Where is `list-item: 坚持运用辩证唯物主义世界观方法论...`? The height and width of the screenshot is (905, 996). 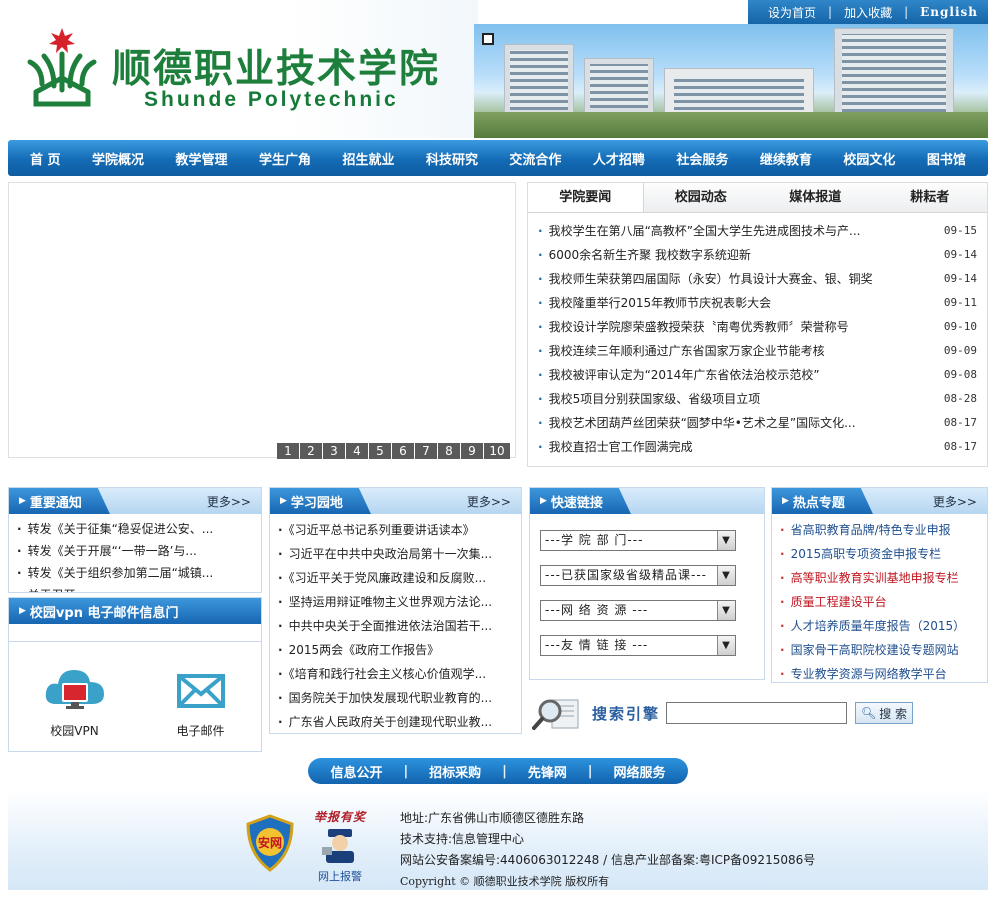 list-item: 坚持运用辩证唯物主义世界观方法论... is located at coordinates (395, 602).